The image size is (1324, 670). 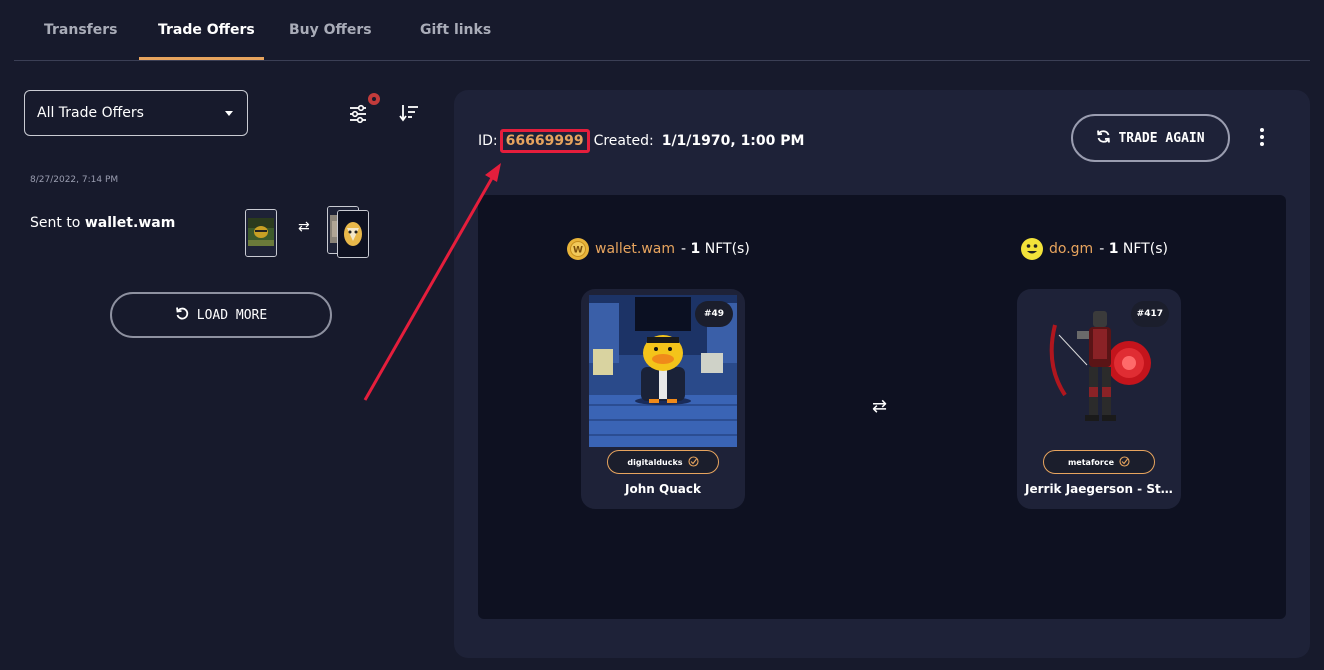 What do you see at coordinates (623, 141) in the screenshot?
I see `created-label: Created:` at bounding box center [623, 141].